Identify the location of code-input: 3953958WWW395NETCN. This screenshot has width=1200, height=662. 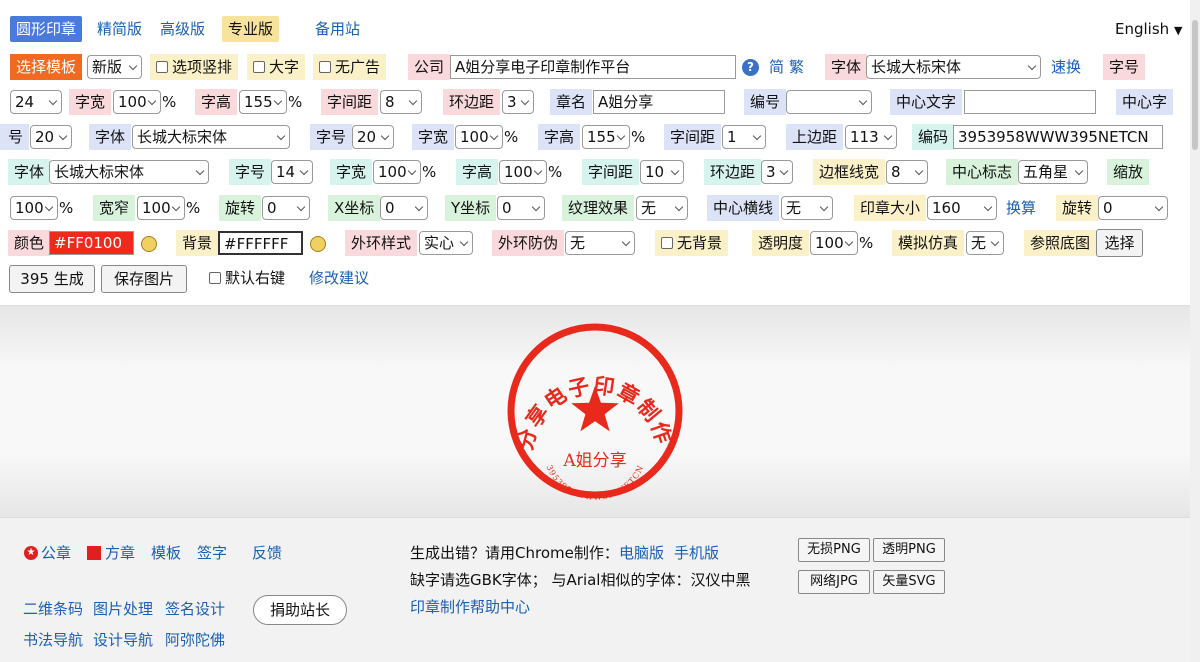
(1058, 137).